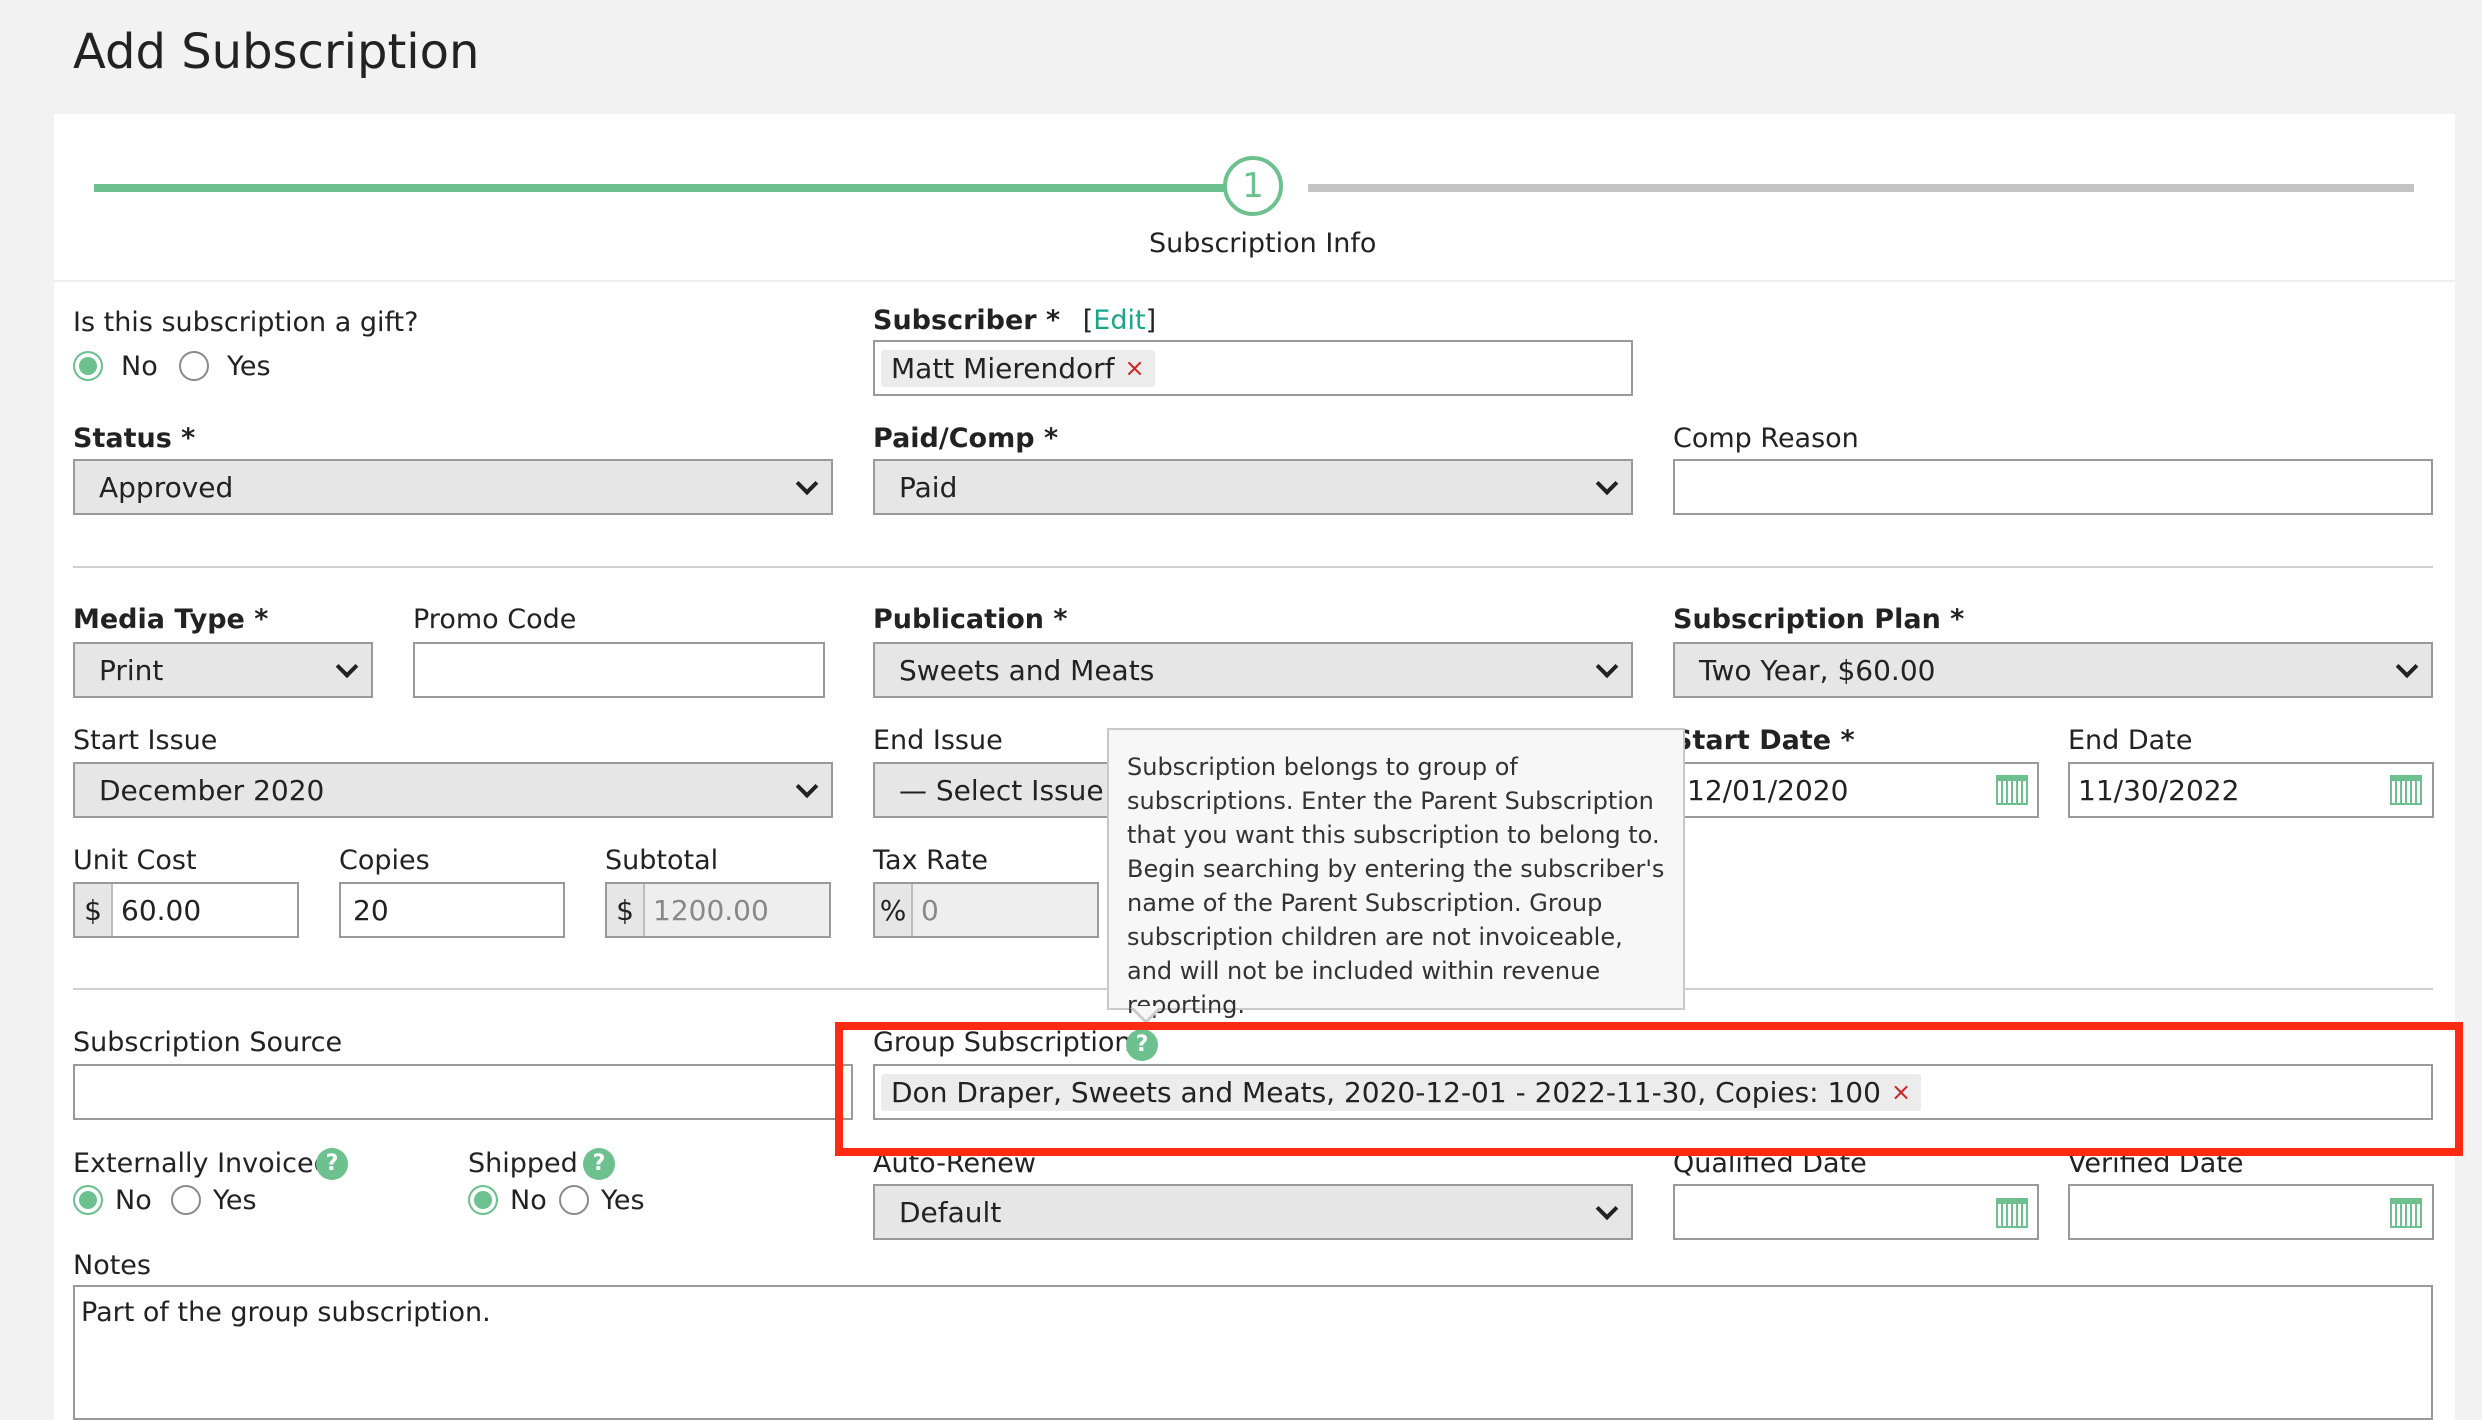 The height and width of the screenshot is (1420, 2482). I want to click on shipped-no-label: No, so click(528, 1200).